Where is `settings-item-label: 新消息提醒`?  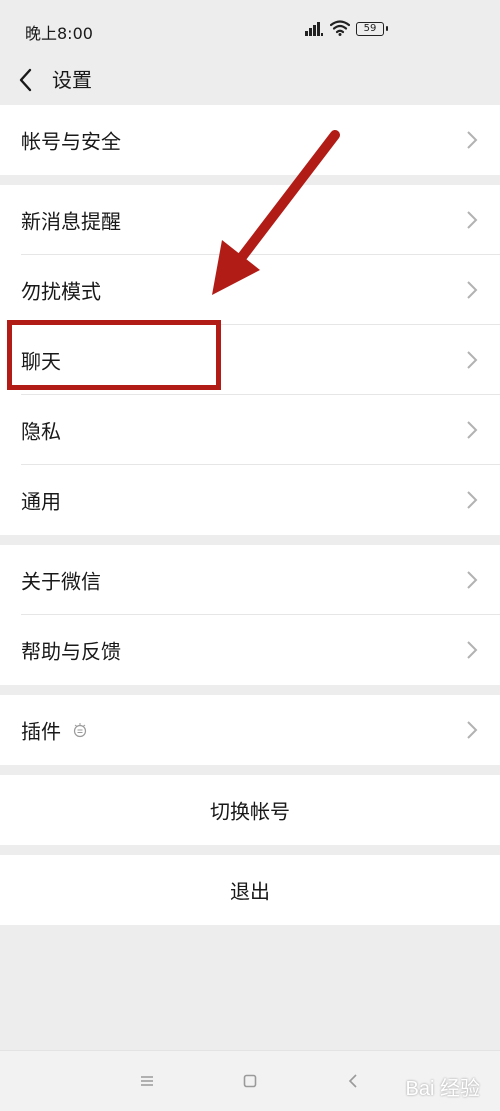
settings-item-label: 新消息提醒 is located at coordinates (71, 221).